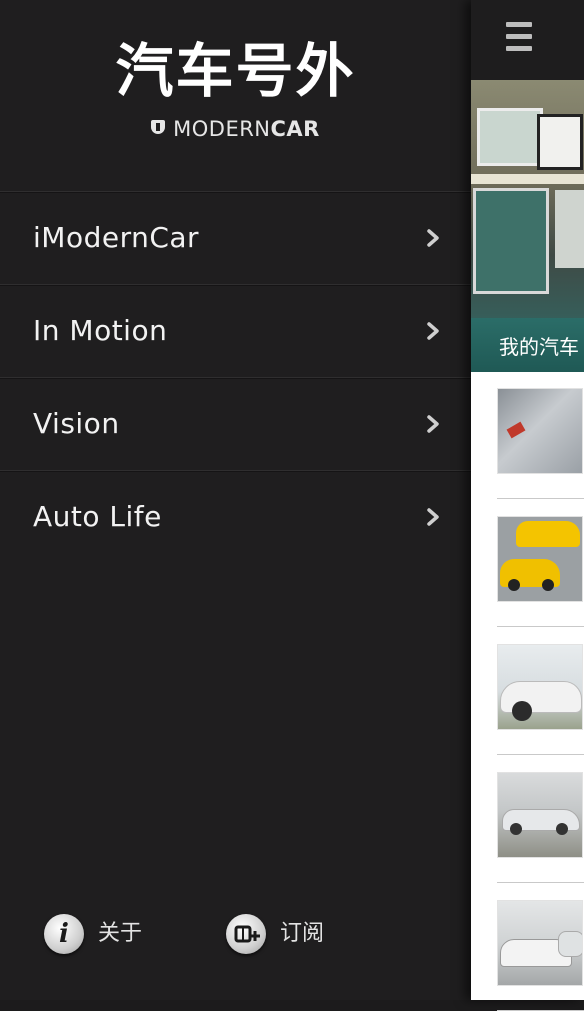 This screenshot has height=1011, width=584. I want to click on subscribe-button: 订阅, so click(286, 935).